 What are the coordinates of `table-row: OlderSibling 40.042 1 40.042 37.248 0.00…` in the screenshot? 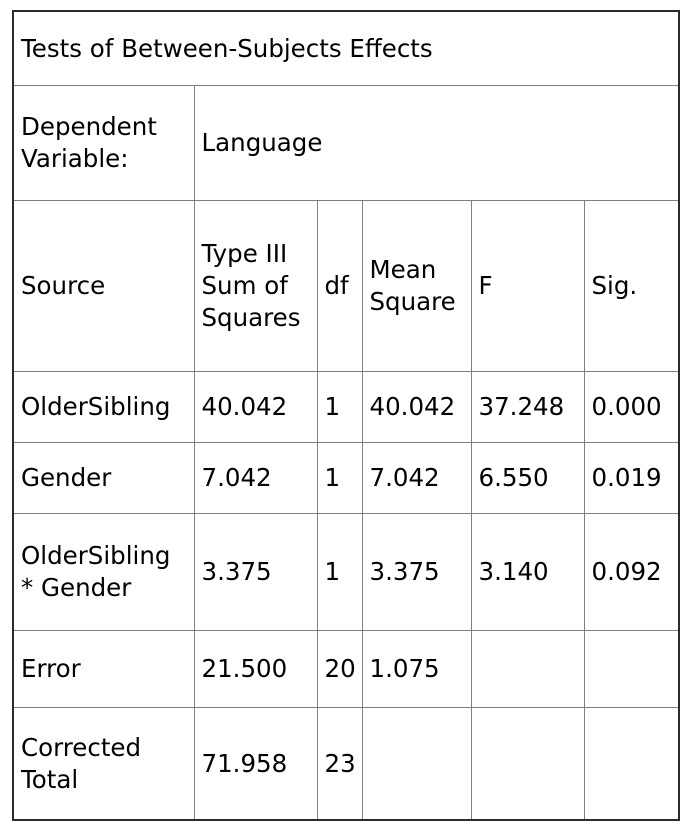 It's located at (346, 407).